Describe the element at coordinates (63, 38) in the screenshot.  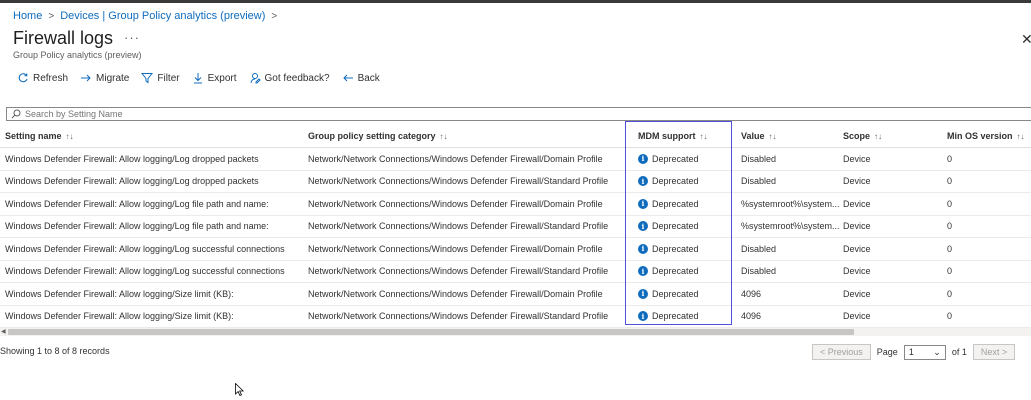
I see `page-title: Firewall logs` at that location.